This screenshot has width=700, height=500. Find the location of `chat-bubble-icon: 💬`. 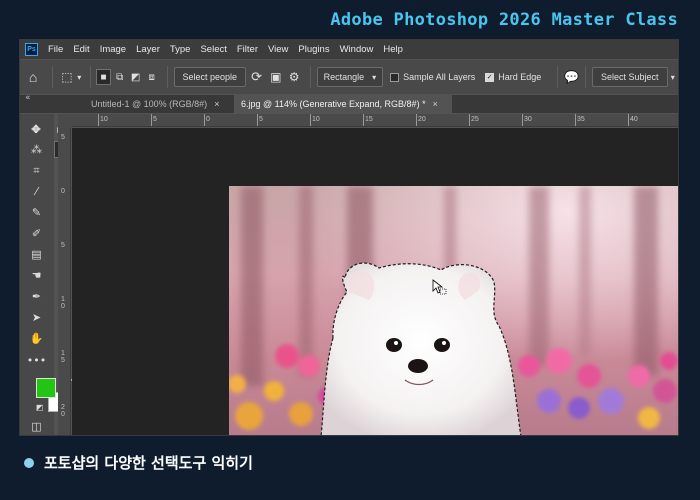

chat-bubble-icon: 💬 is located at coordinates (571, 77).